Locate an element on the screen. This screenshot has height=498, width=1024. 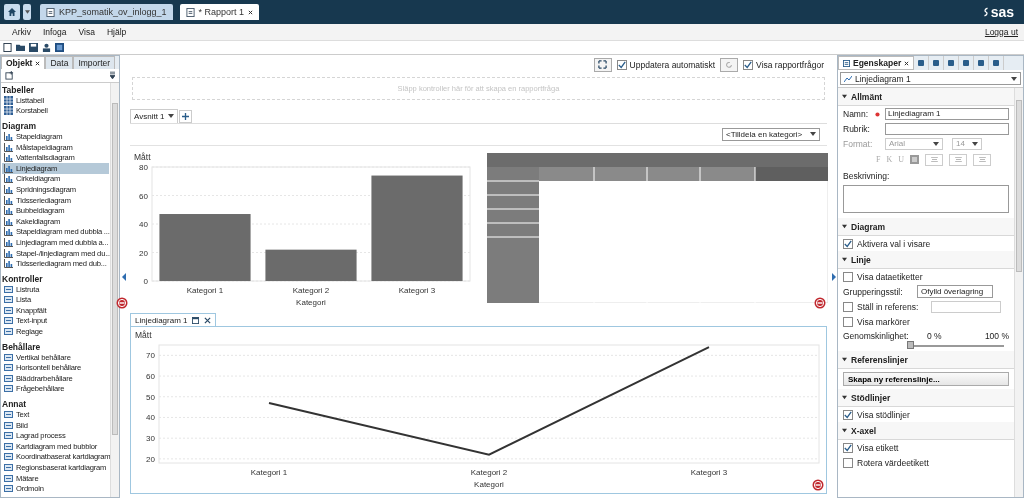
options-icon is located at coordinates (112, 75).